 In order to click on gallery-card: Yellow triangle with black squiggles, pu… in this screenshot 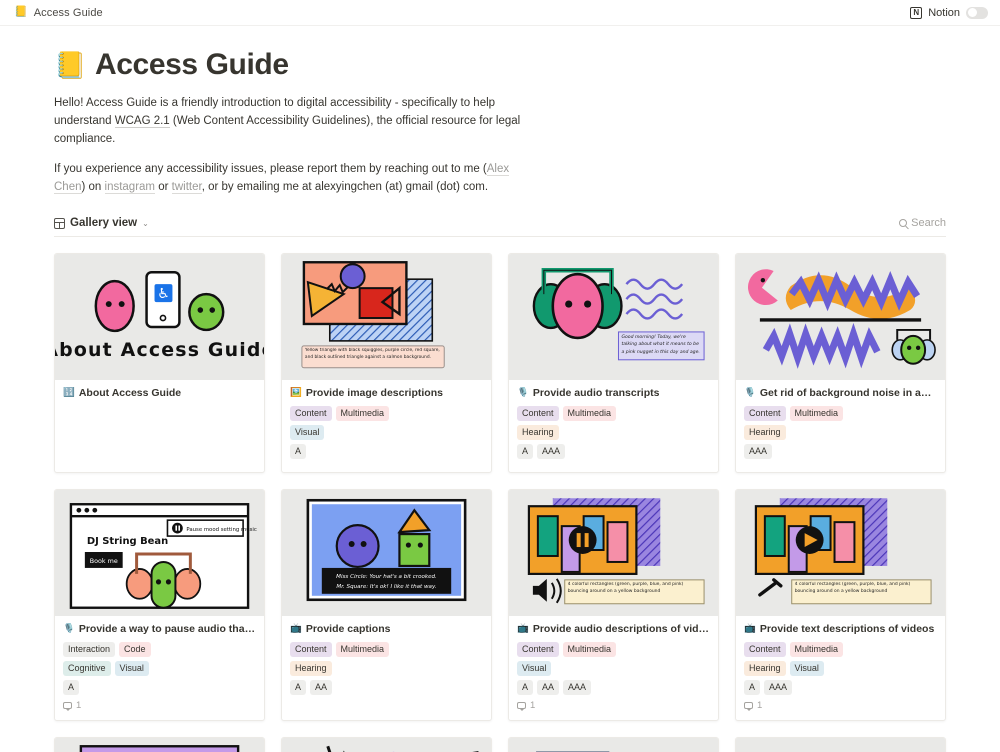, I will do `click(386, 363)`.